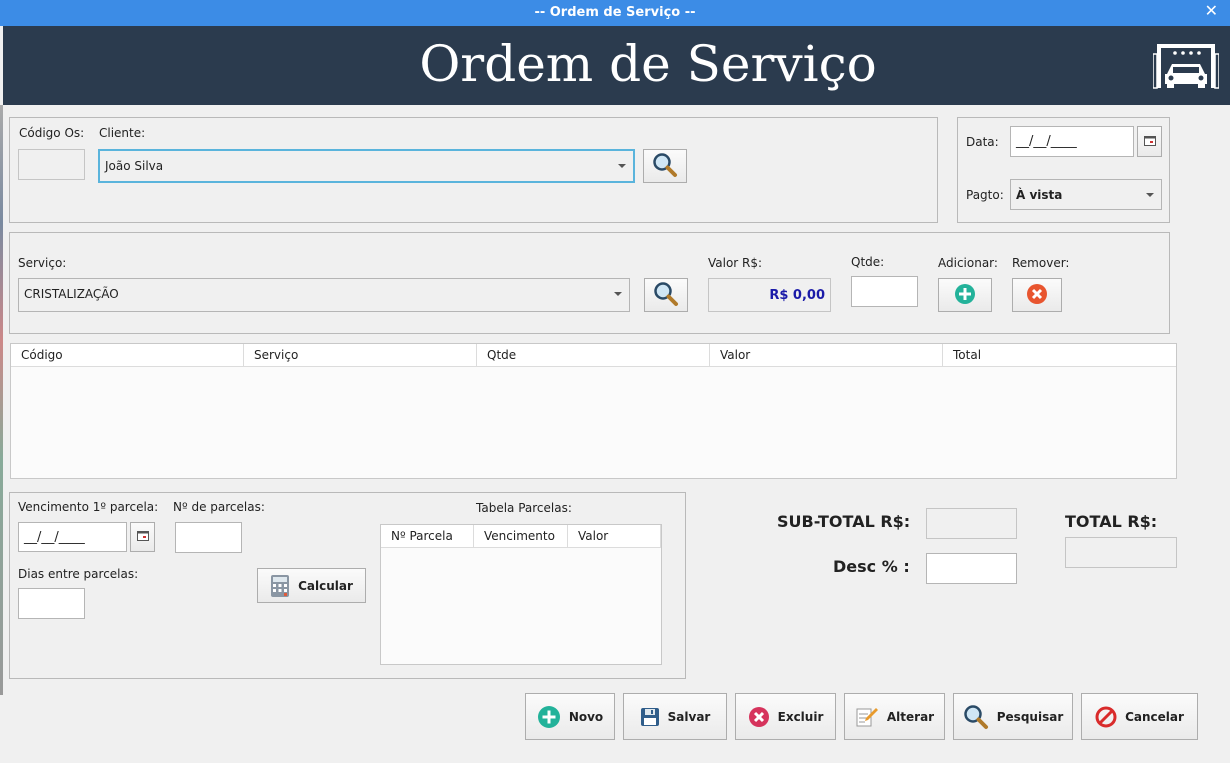 This screenshot has width=1230, height=763. Describe the element at coordinates (1154, 716) in the screenshot. I see `cancelar-button-label: Cancelar` at that location.